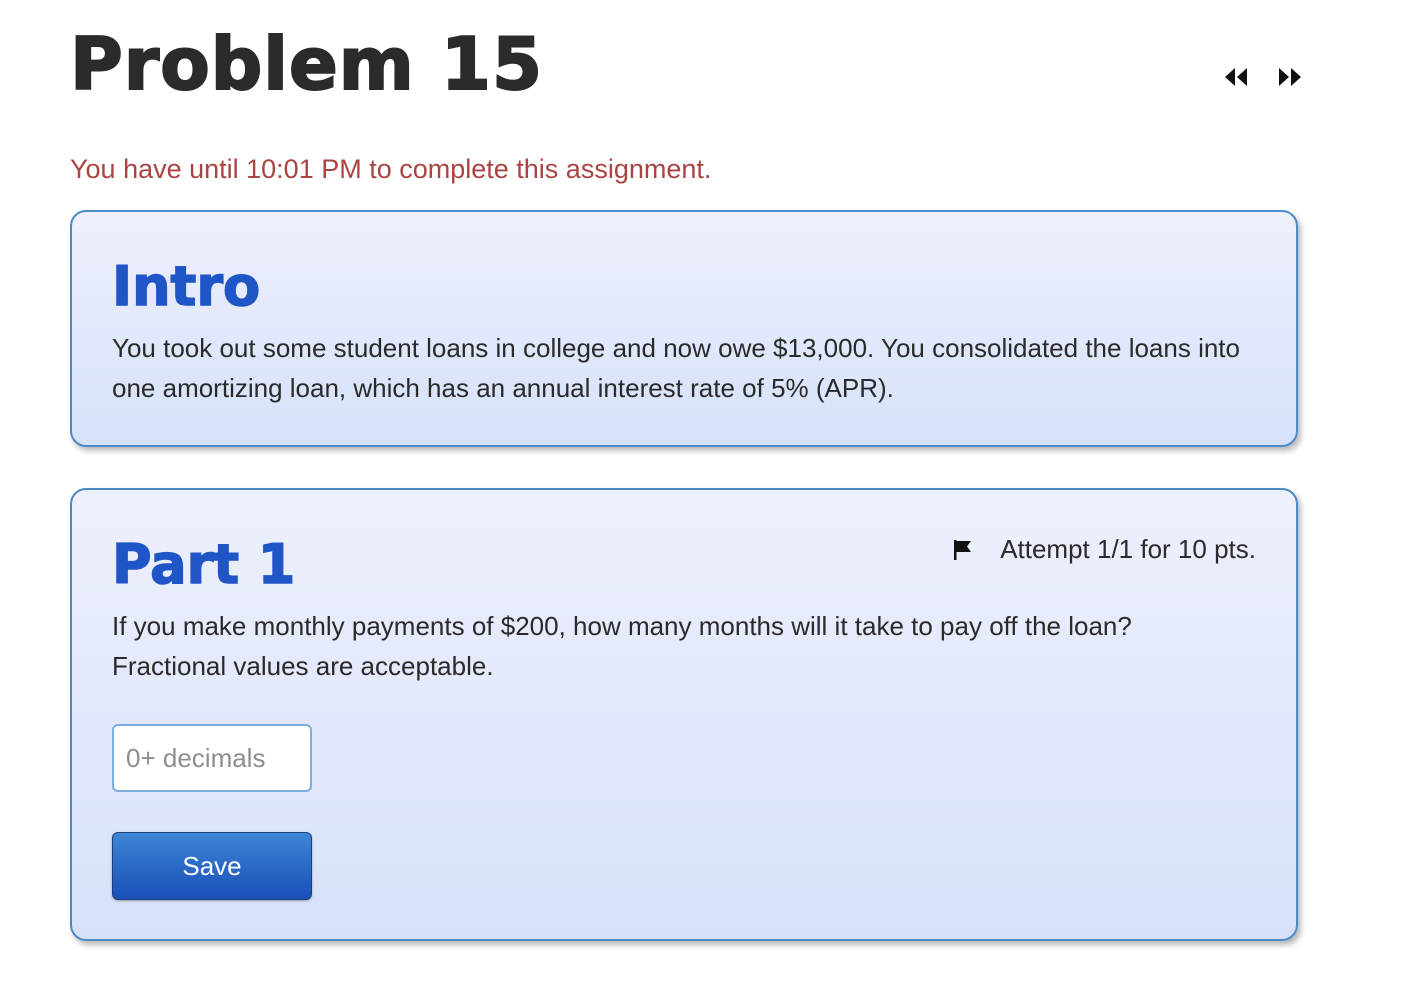 The width and height of the screenshot is (1408, 1008). Describe the element at coordinates (963, 550) in the screenshot. I see `flag-icon` at that location.